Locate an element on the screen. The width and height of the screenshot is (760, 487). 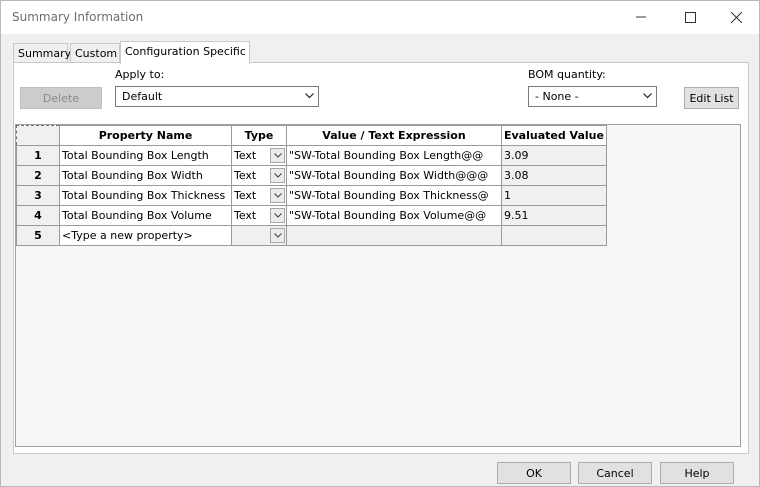
property-name-cell: Total Bounding Box Volume is located at coordinates (145, 215).